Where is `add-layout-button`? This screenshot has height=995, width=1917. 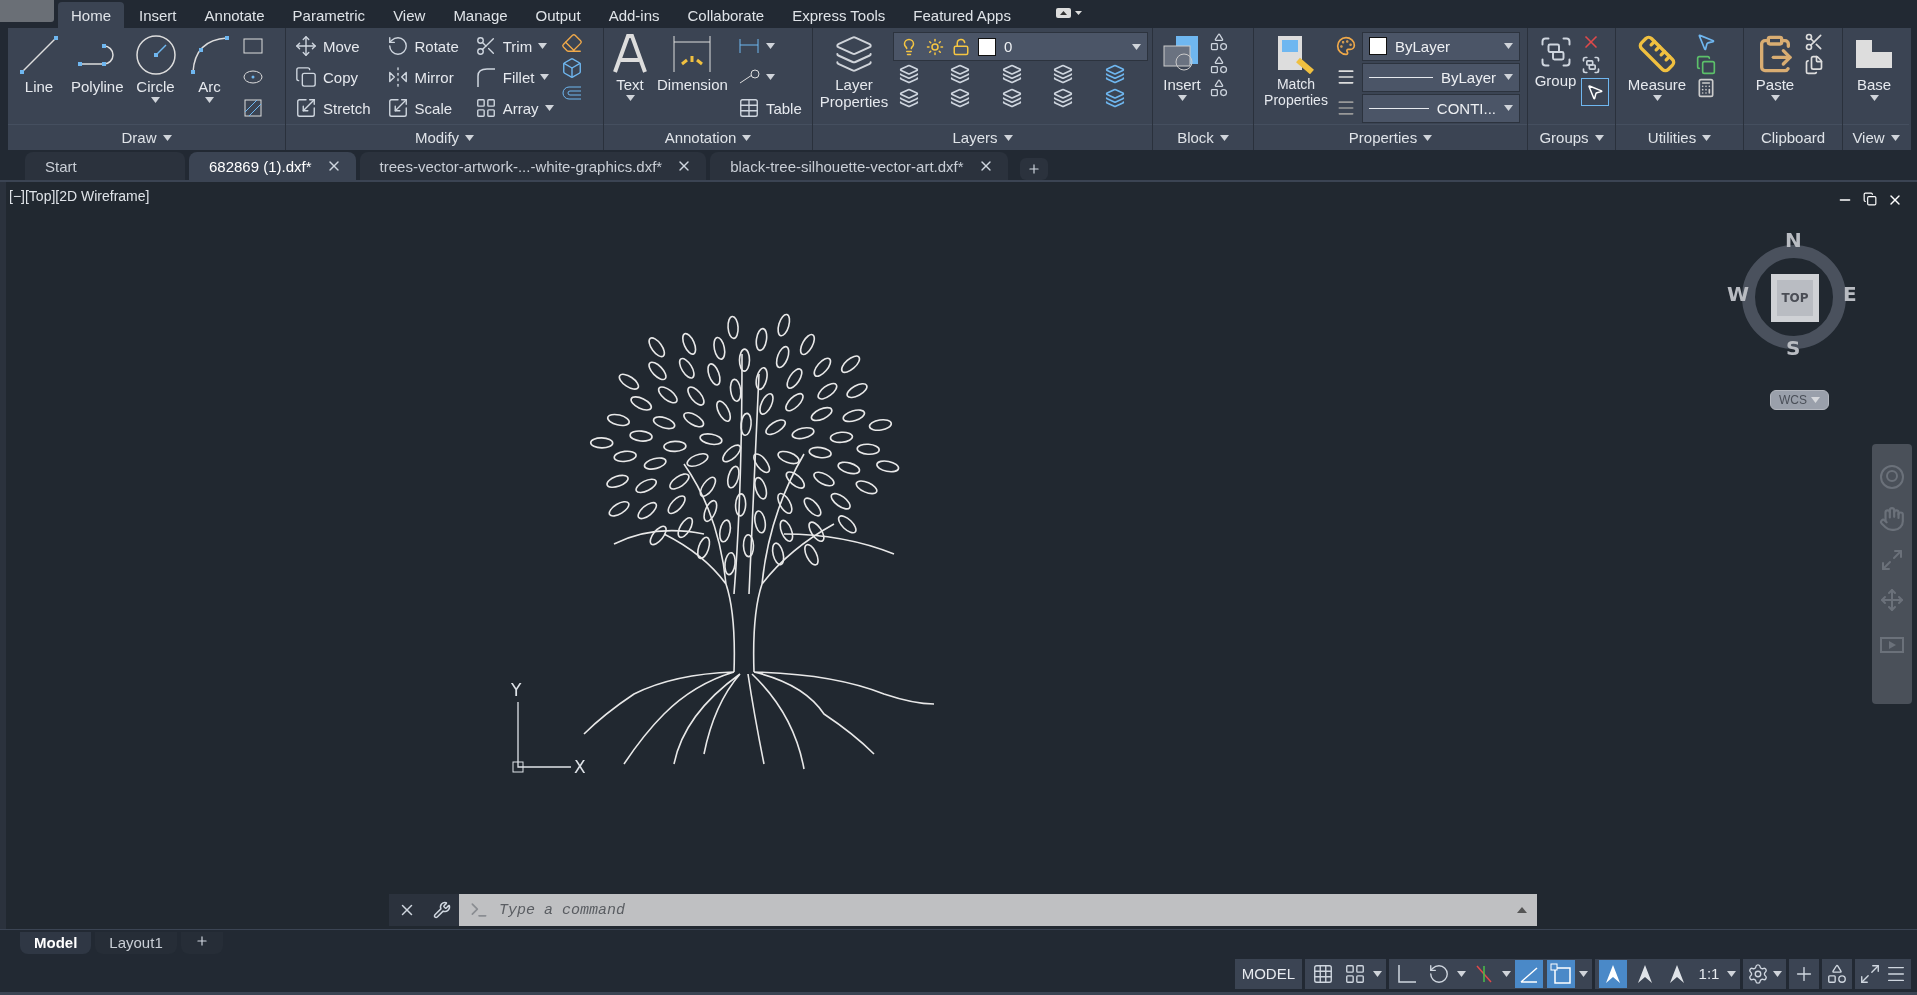
add-layout-button is located at coordinates (201, 942).